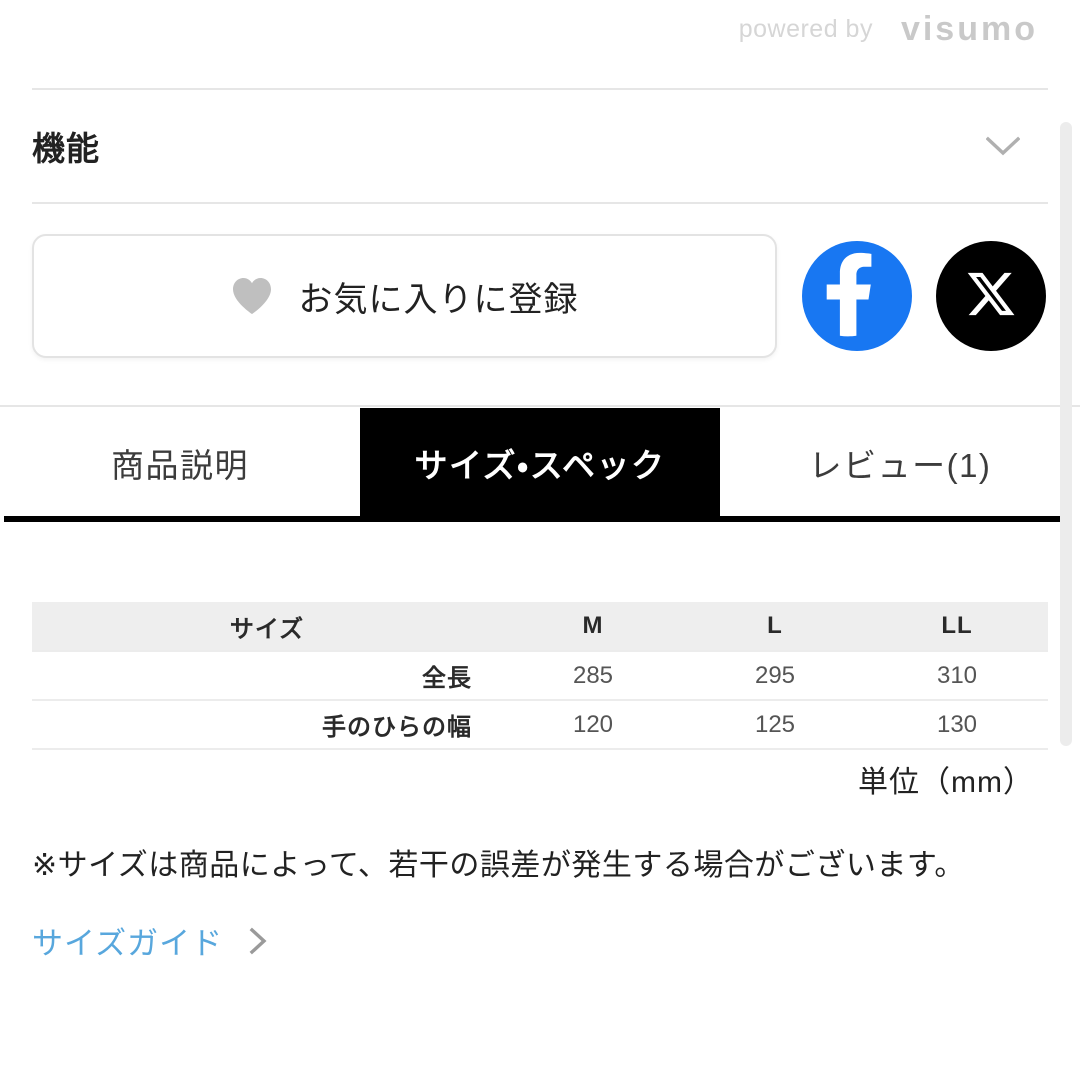  I want to click on table-row: 全長 285 295 310, so click(540, 675).